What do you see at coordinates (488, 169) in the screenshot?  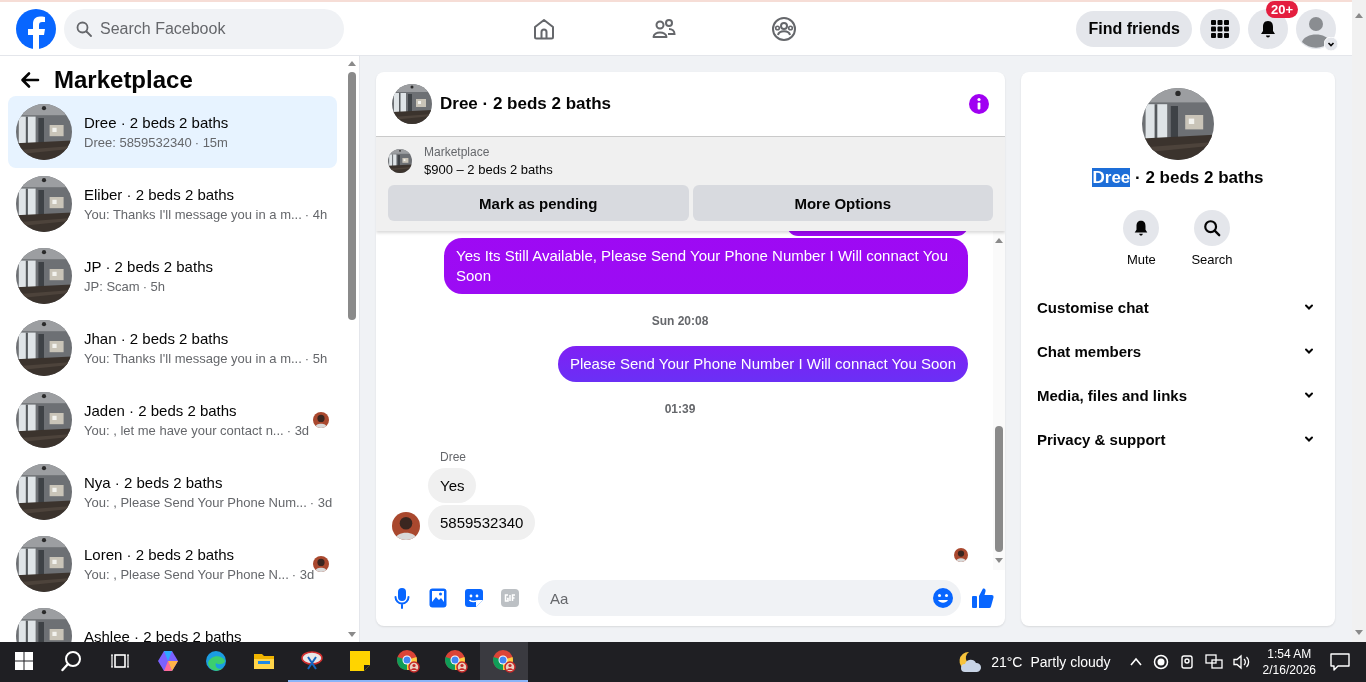 I see `listing-title: $900 – 2 beds 2 baths` at bounding box center [488, 169].